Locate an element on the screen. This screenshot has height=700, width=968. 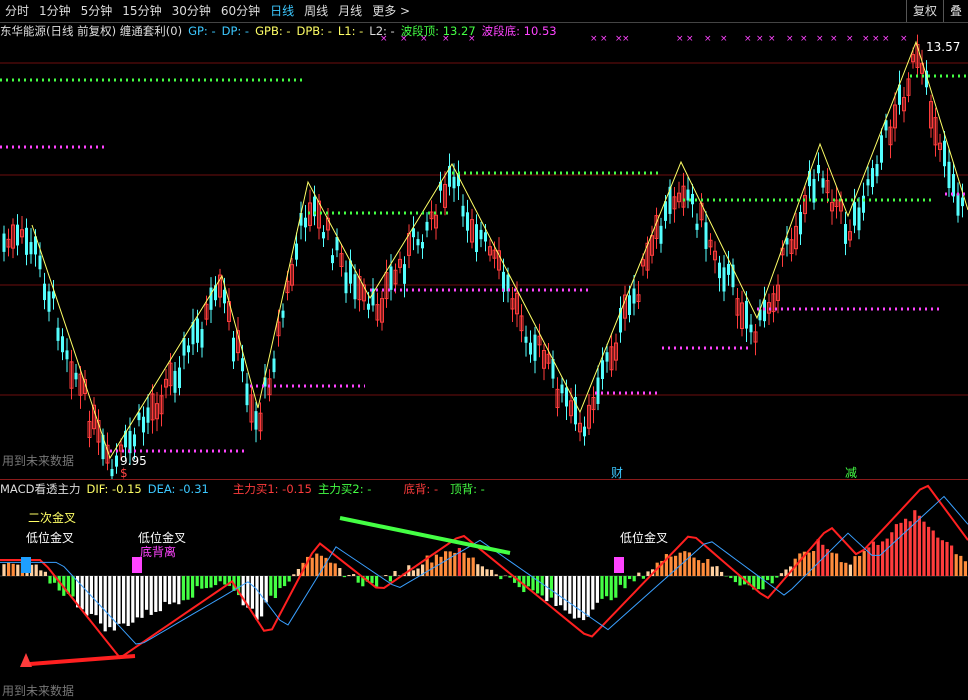
macd-signal-block is located at coordinates (619, 565).